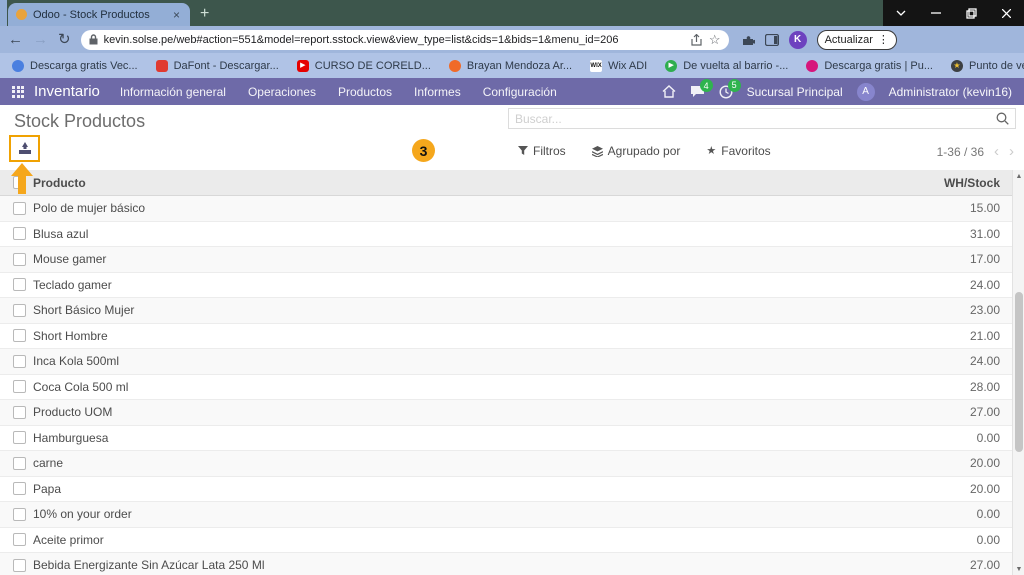 This screenshot has width=1024, height=575. Describe the element at coordinates (506, 387) in the screenshot. I see `table-row: Coca Cola 500 ml 28.00` at that location.